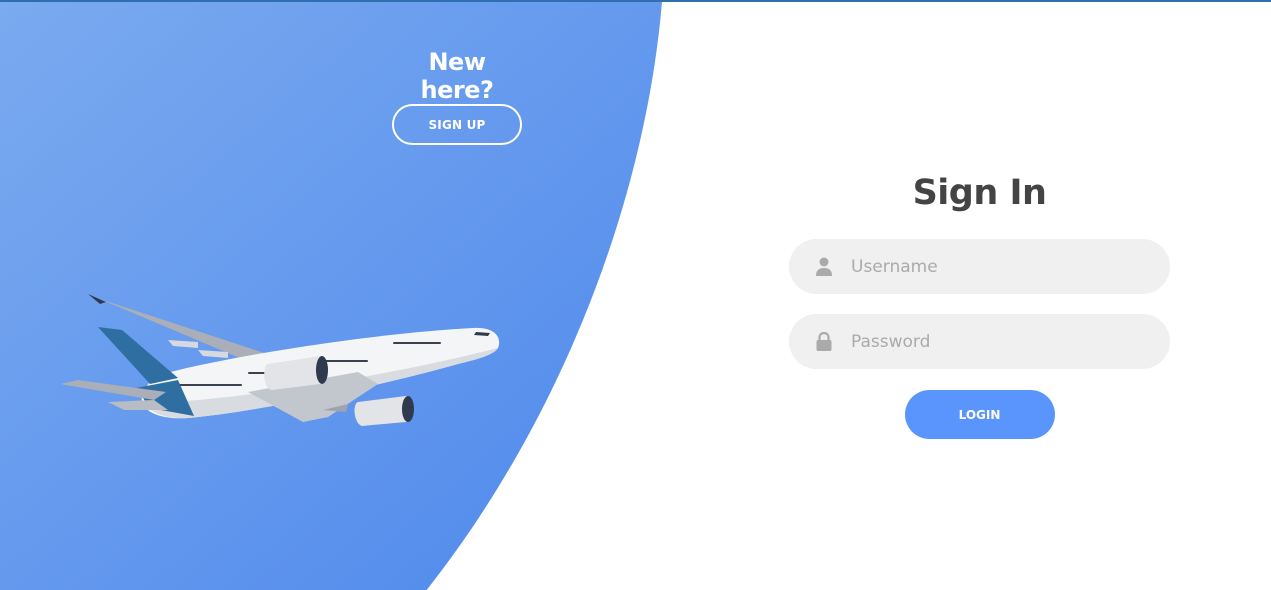 The image size is (1271, 590). Describe the element at coordinates (457, 76) in the screenshot. I see `new-here-heading: New here?` at that location.